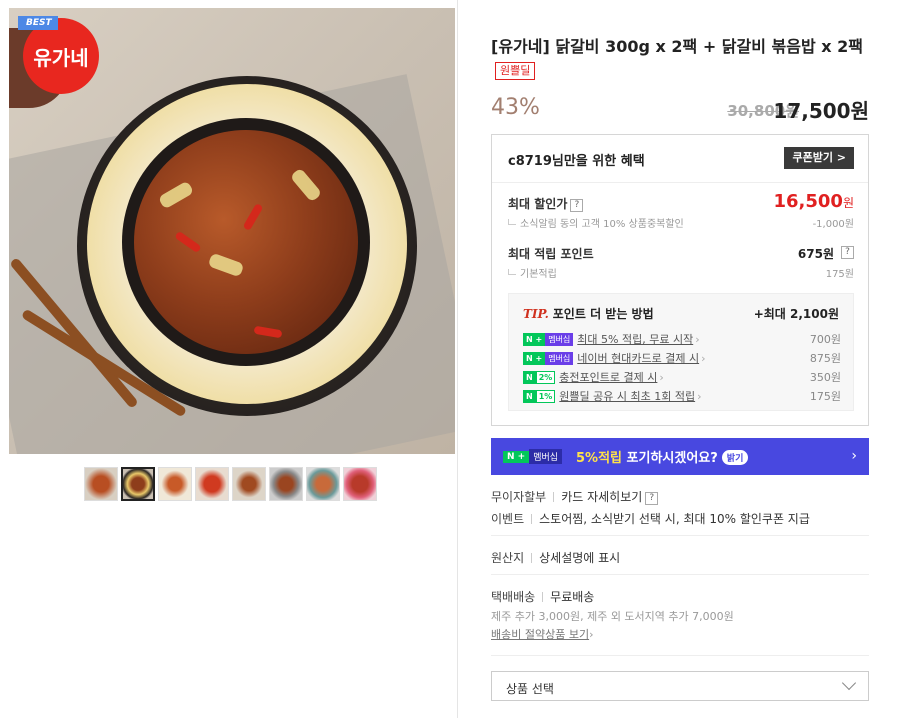  Describe the element at coordinates (538, 204) in the screenshot. I see `max-discount-label: 최대 할인가` at that location.